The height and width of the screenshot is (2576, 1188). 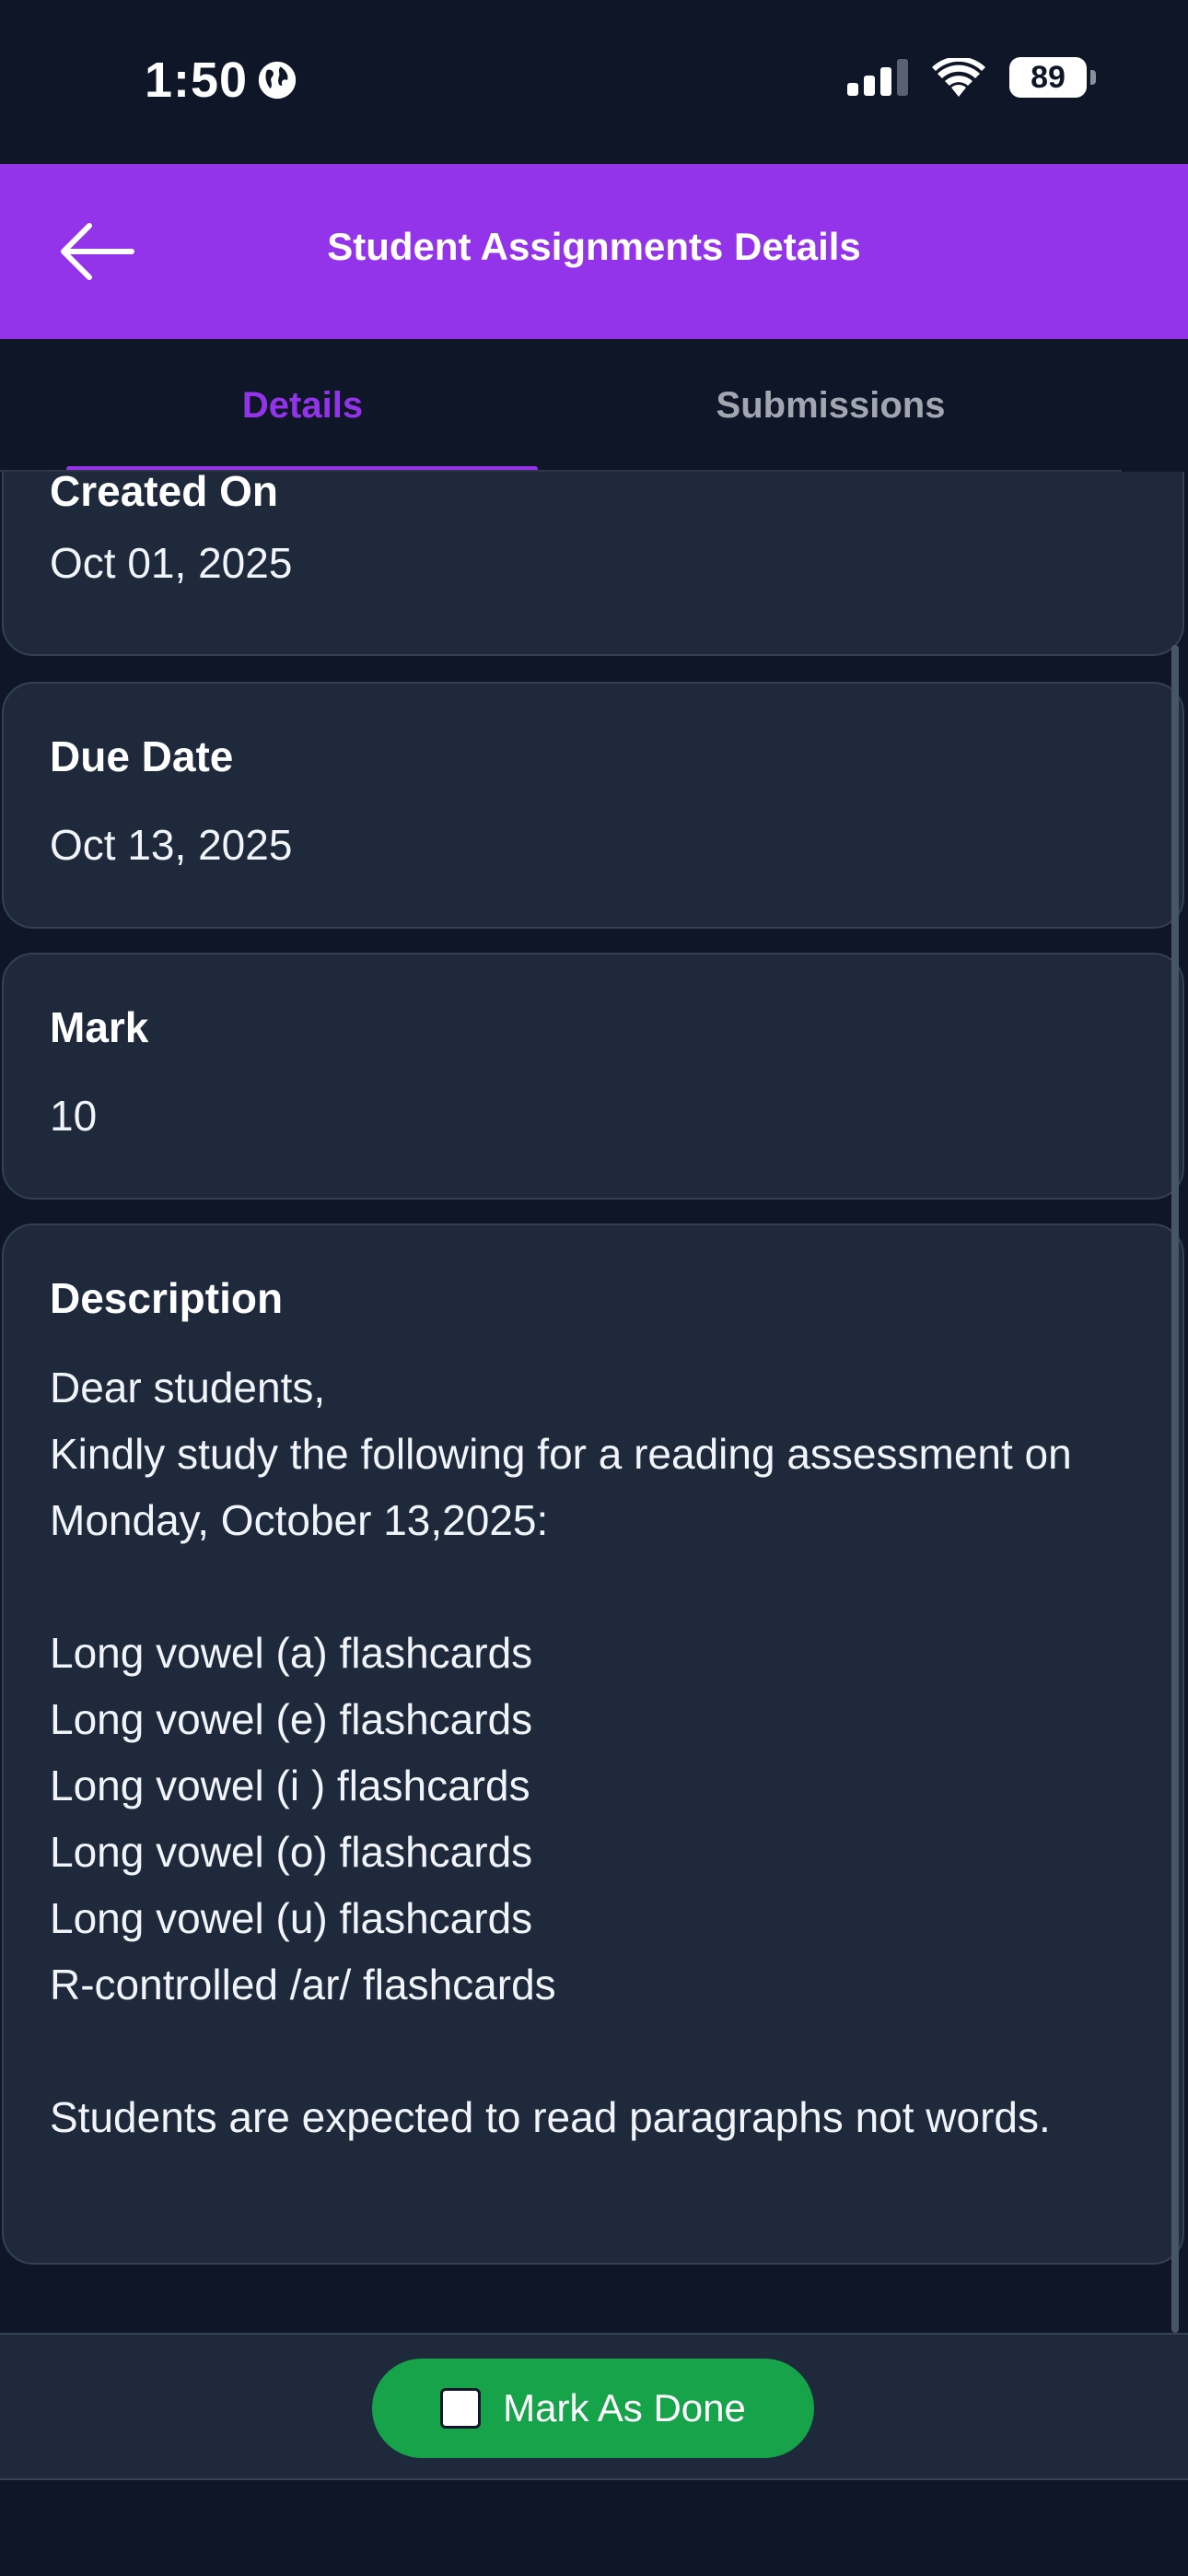 What do you see at coordinates (561, 471) in the screenshot?
I see `tabs-divider` at bounding box center [561, 471].